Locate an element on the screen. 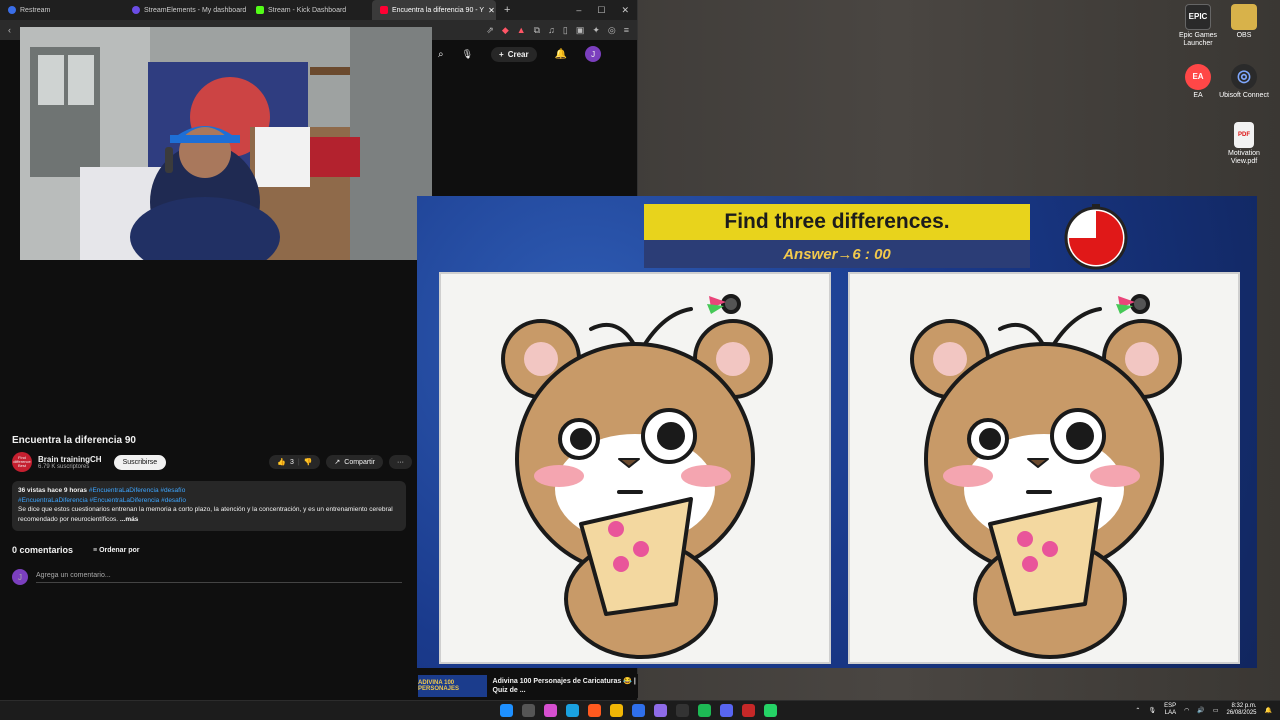 The image size is (1280, 720). pdf-icon: PDF is located at coordinates (1244, 135).